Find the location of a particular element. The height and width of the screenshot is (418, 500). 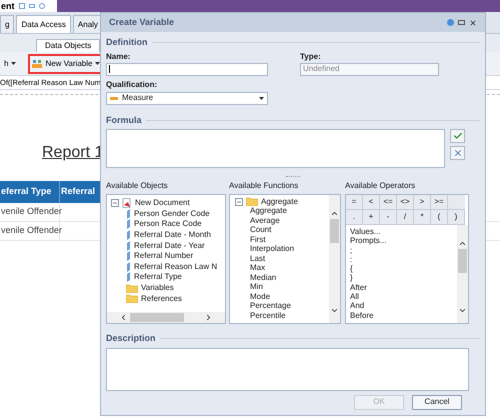

operator-item: Before is located at coordinates (403, 315).